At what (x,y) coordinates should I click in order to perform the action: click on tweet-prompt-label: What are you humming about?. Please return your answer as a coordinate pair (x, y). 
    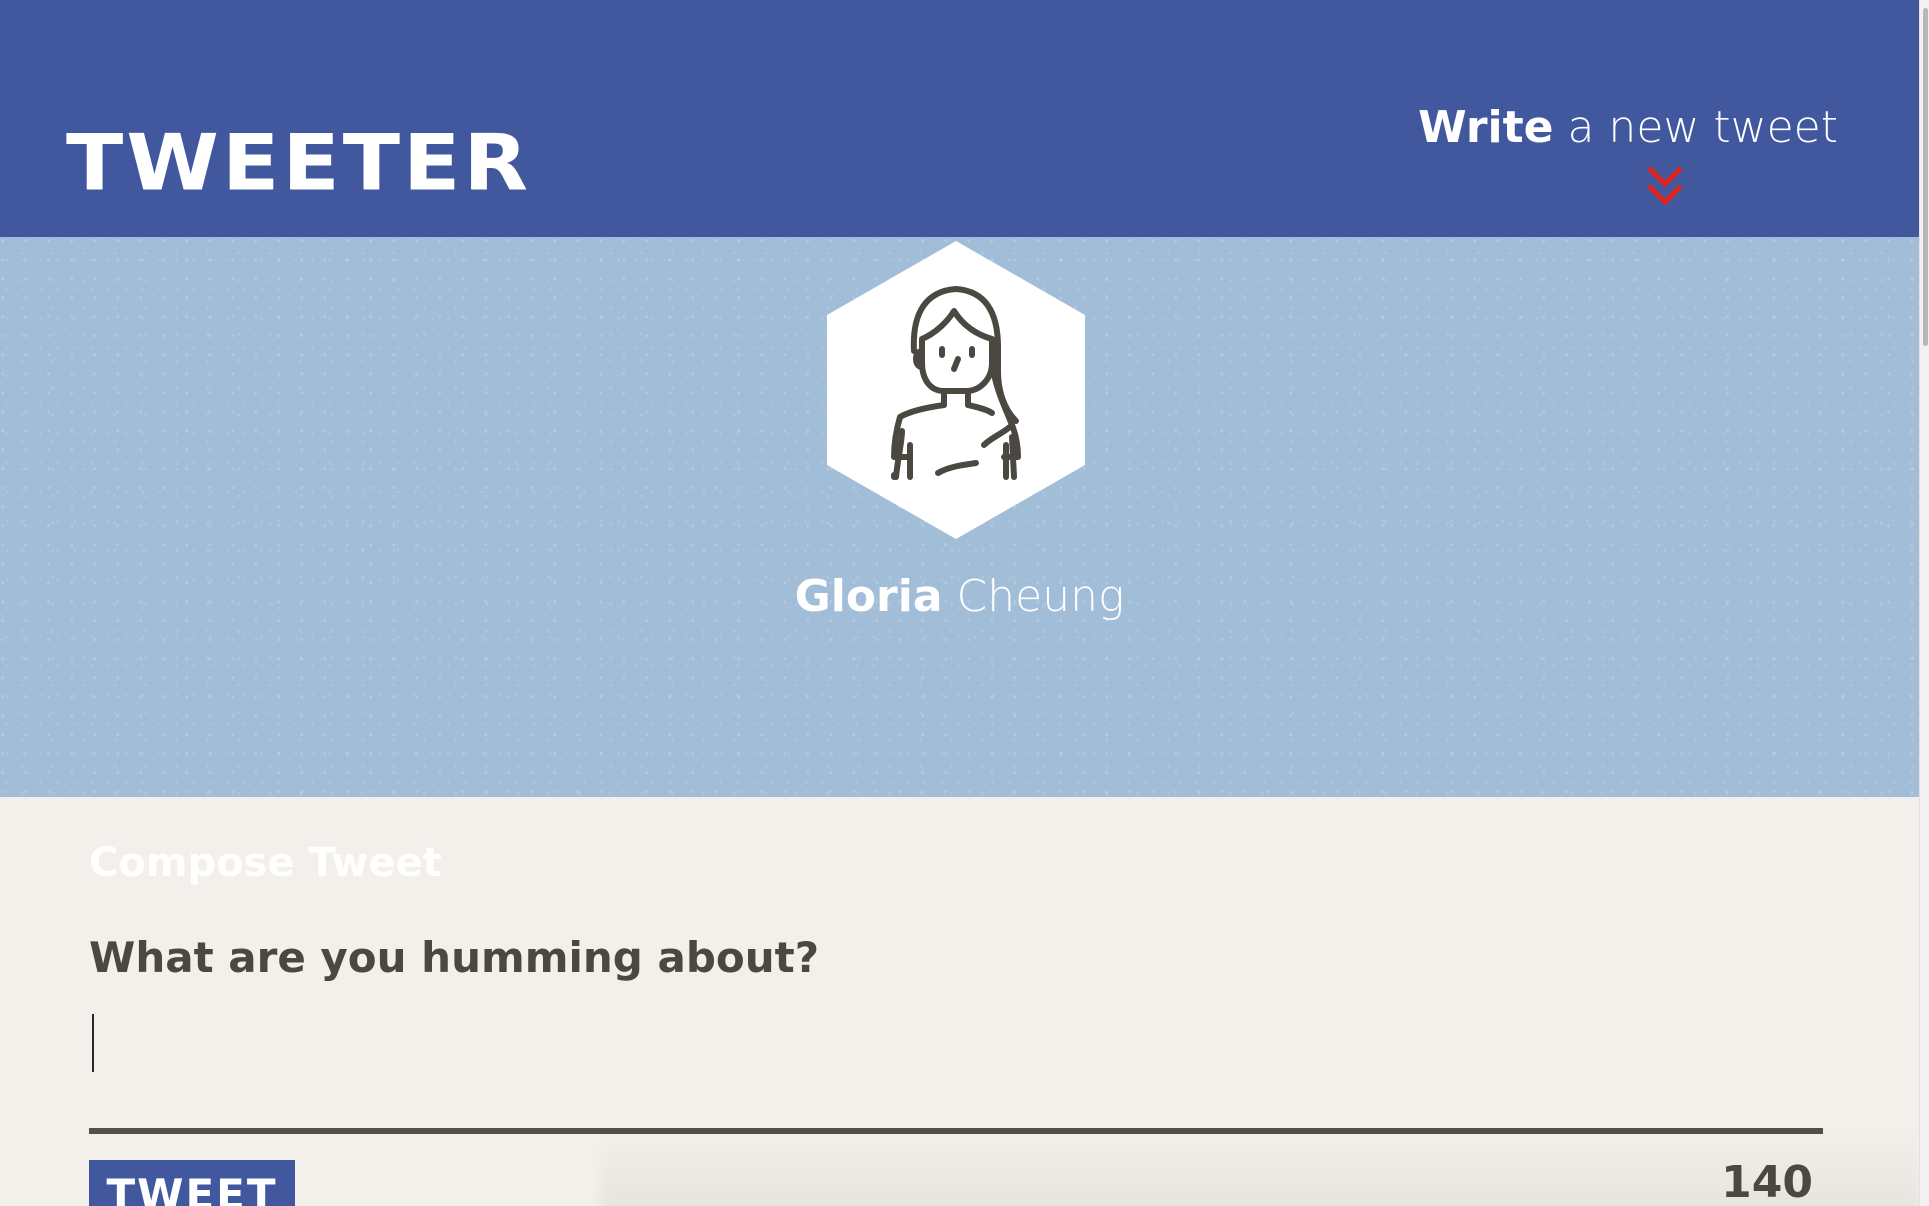
    Looking at the image, I should click on (454, 957).